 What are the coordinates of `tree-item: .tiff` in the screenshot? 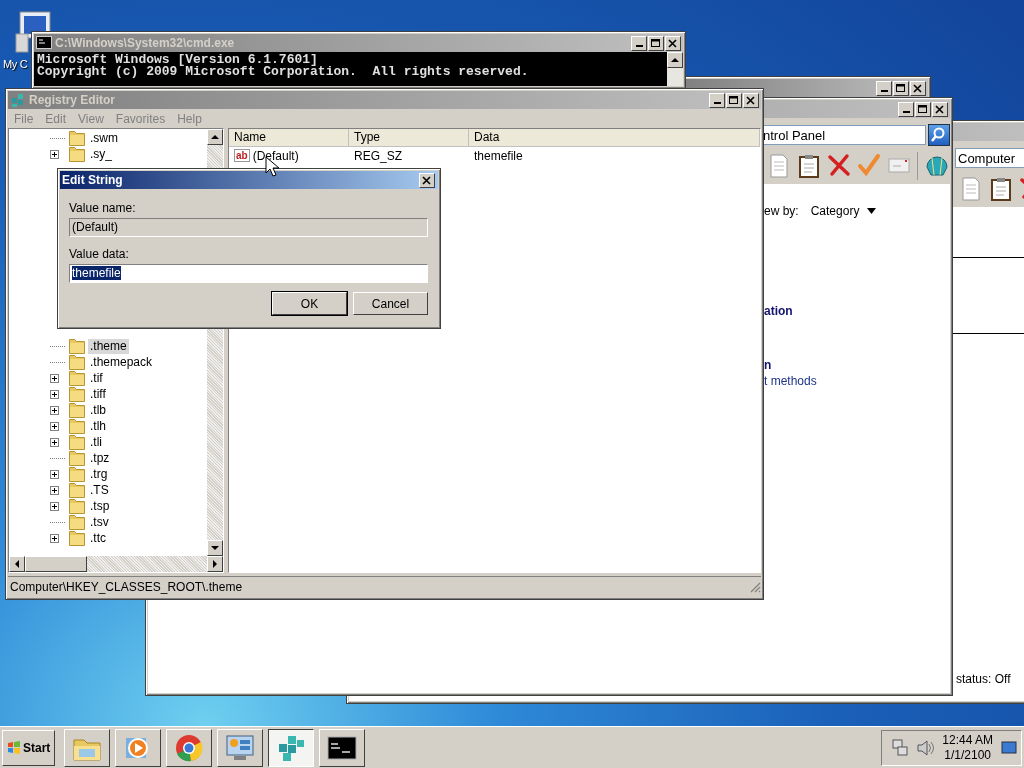 It's located at (98, 394).